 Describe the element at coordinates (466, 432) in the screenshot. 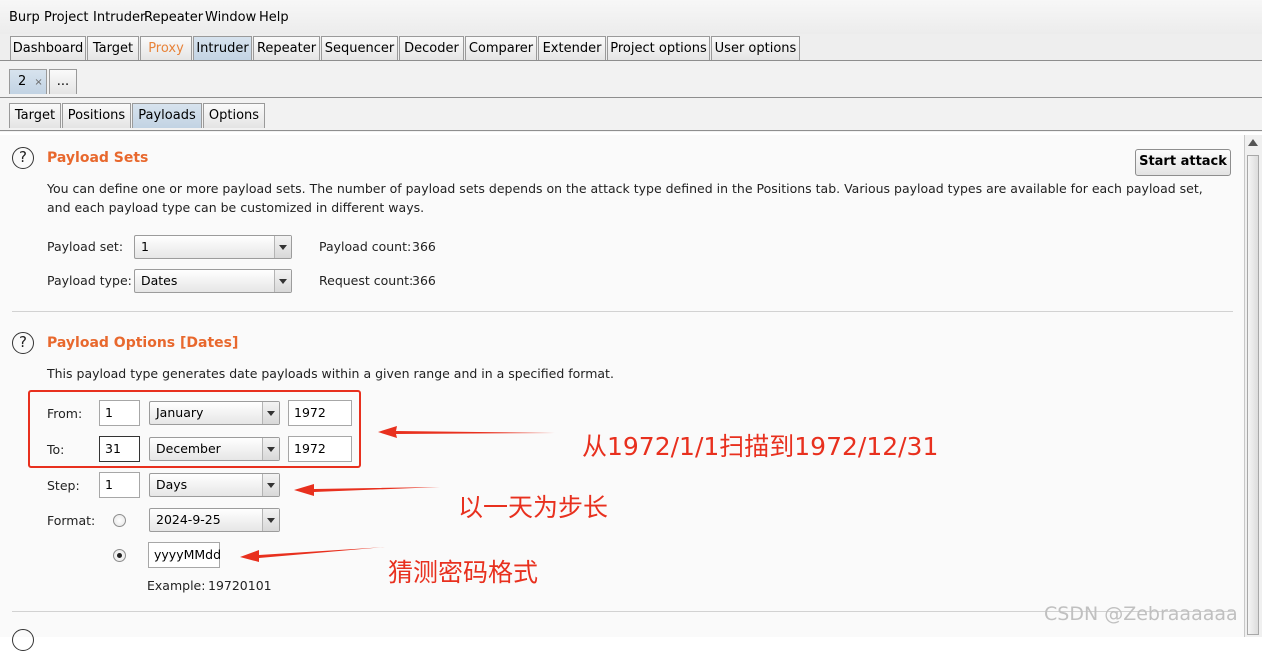

I see `arrow-range` at that location.